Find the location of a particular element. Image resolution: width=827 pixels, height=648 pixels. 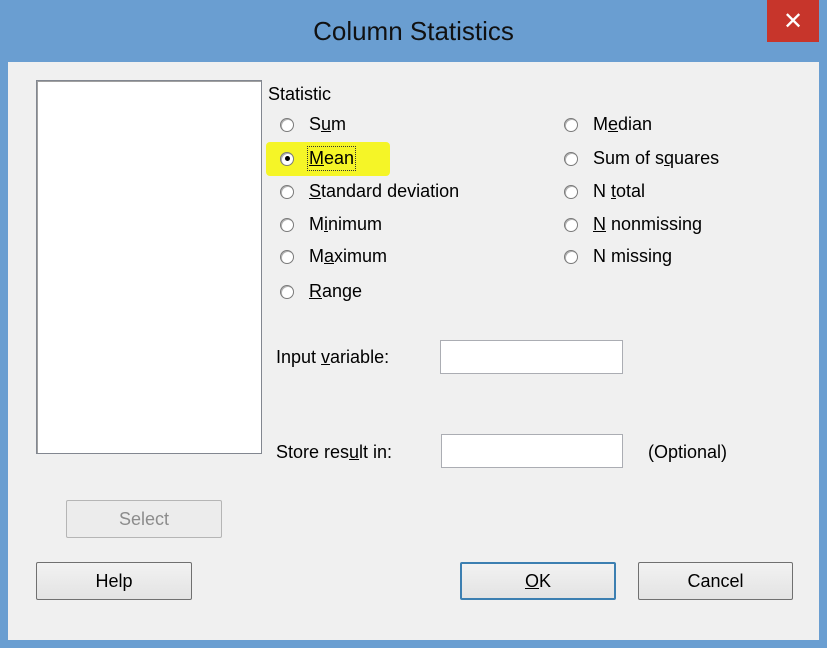

radio-standard-deviation: Standard deviation is located at coordinates (369, 191).